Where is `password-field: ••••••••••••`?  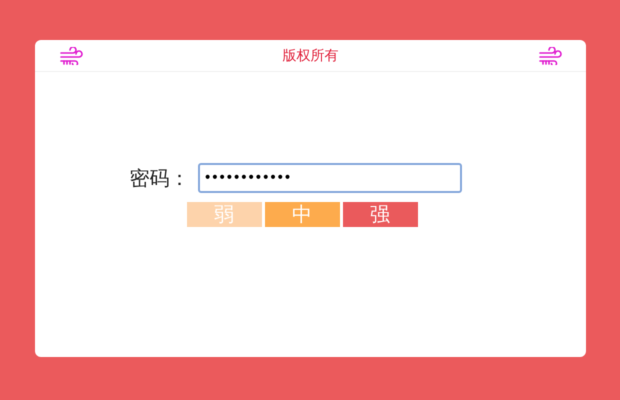 password-field: •••••••••••• is located at coordinates (330, 178).